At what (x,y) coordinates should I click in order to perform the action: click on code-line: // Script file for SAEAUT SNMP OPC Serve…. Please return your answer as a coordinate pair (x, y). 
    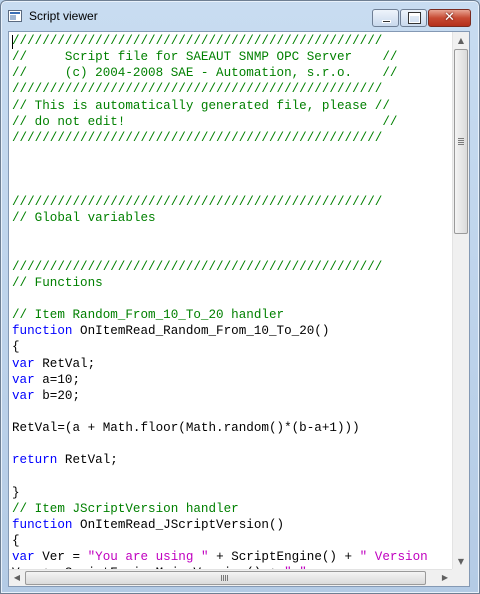
    Looking at the image, I should click on (232, 57).